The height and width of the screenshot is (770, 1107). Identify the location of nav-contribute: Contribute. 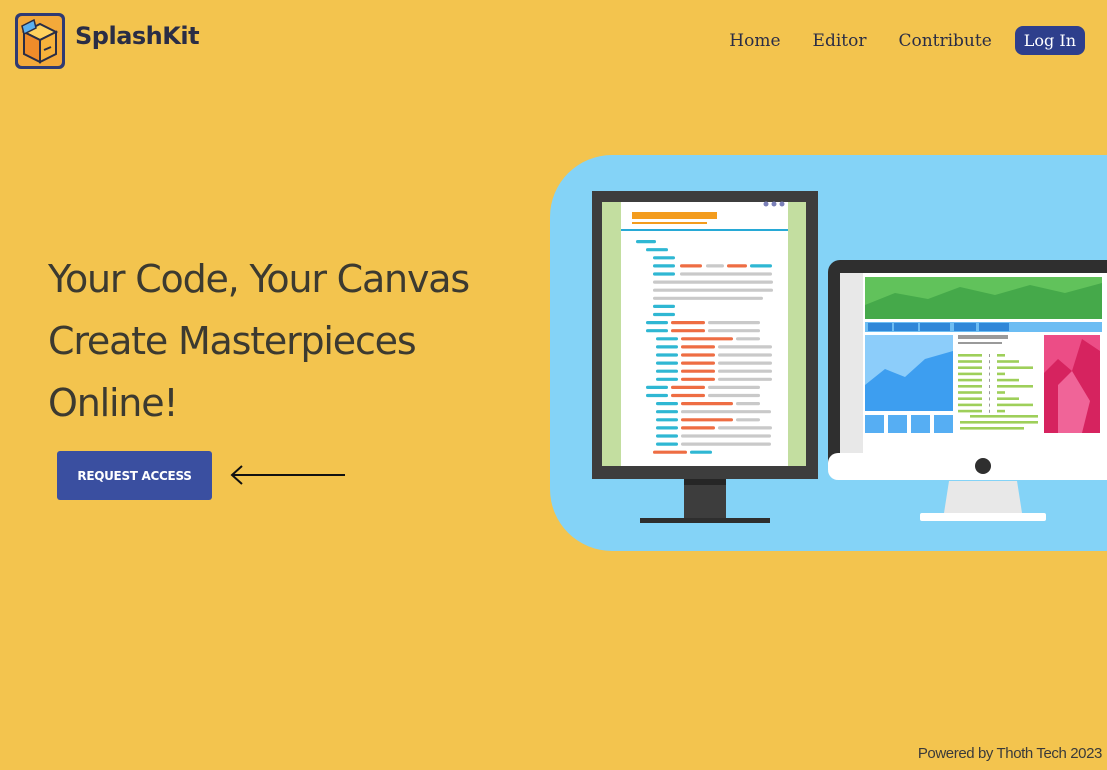
(944, 41).